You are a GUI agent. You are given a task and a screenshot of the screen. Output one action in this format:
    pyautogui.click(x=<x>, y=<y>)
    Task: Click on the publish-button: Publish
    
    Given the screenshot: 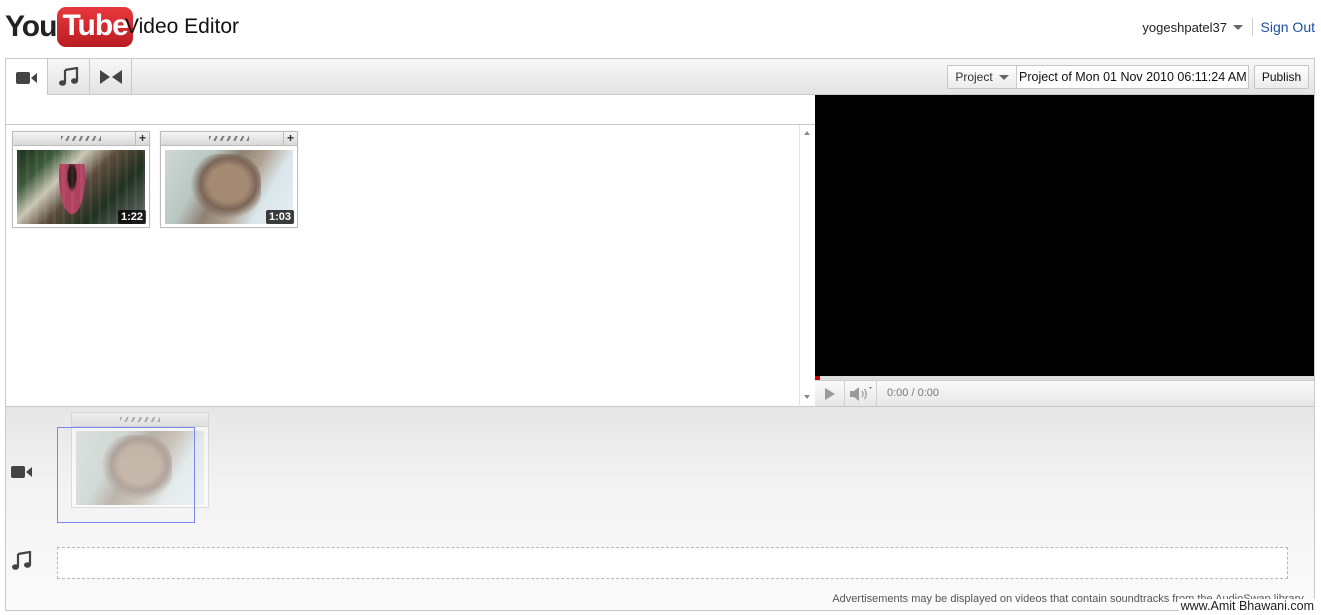 What is the action you would take?
    pyautogui.click(x=1281, y=77)
    